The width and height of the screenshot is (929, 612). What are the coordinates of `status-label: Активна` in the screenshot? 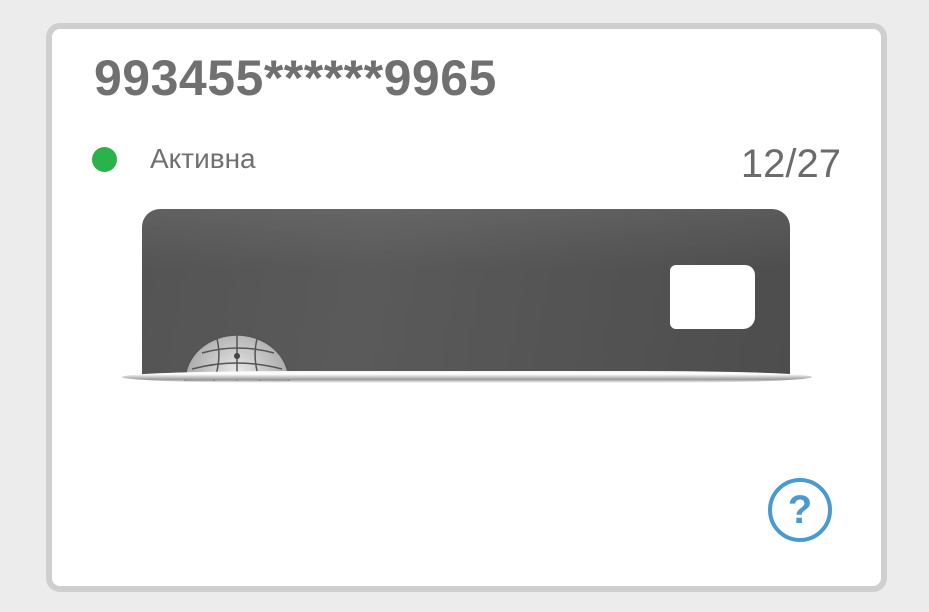 It's located at (203, 158).